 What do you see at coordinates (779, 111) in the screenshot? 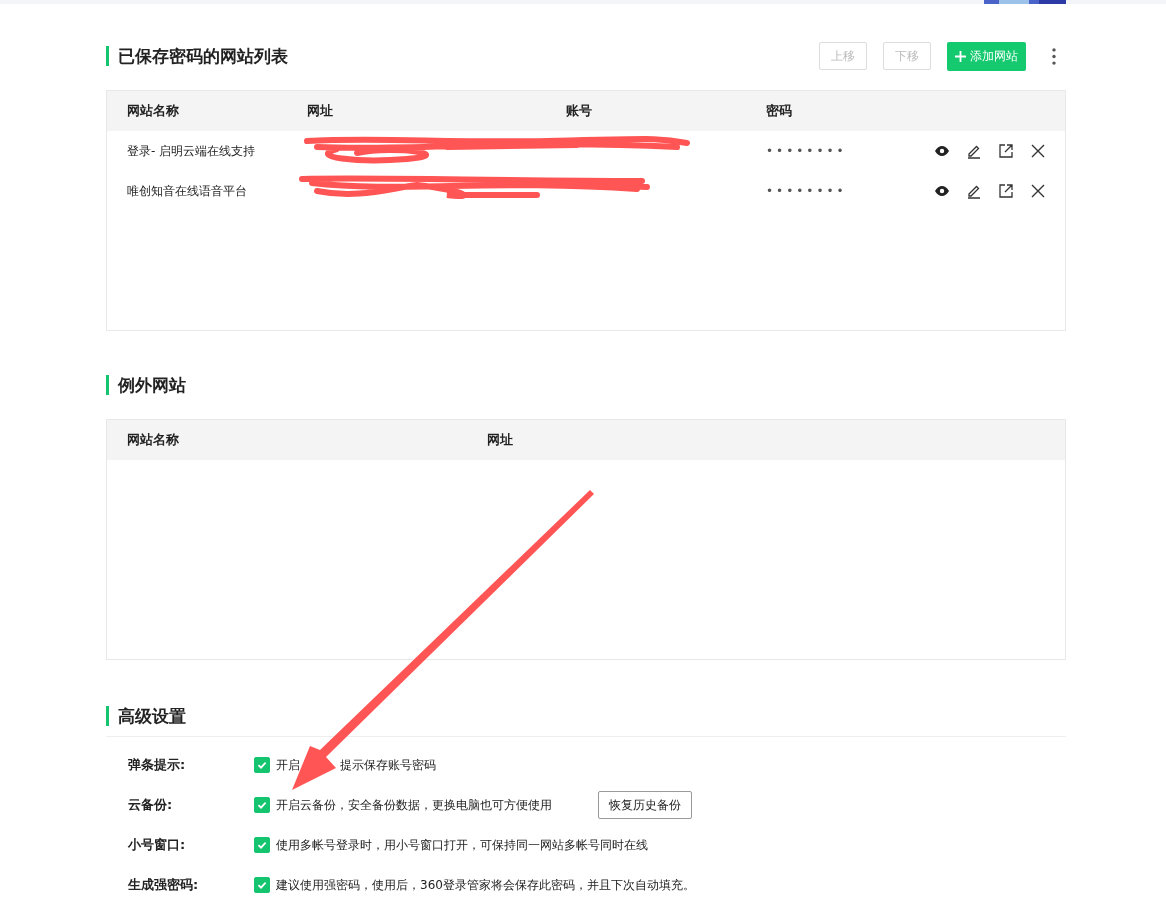
I see `column-header: 密码` at bounding box center [779, 111].